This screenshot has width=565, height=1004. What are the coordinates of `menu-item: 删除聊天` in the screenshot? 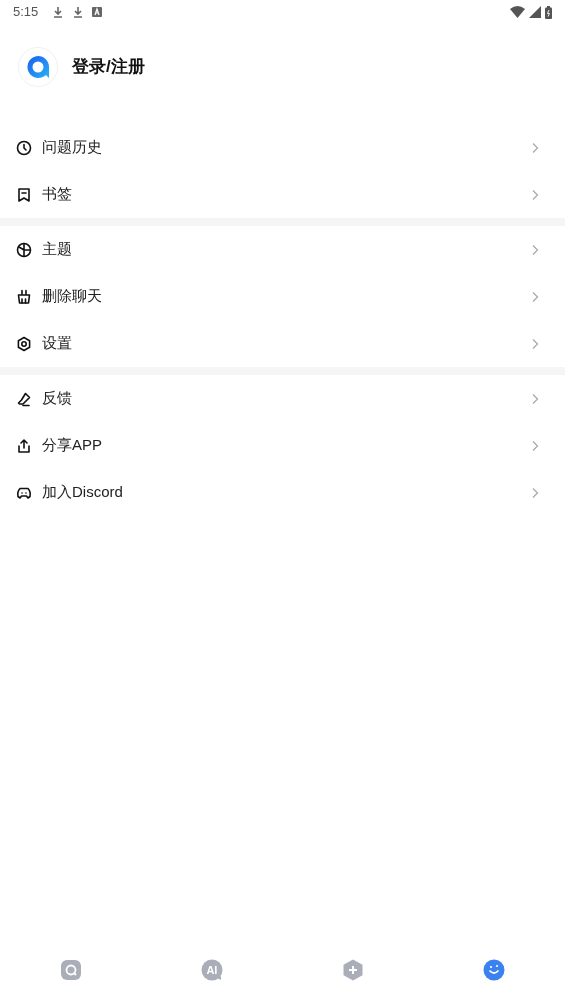 It's located at (72, 296).